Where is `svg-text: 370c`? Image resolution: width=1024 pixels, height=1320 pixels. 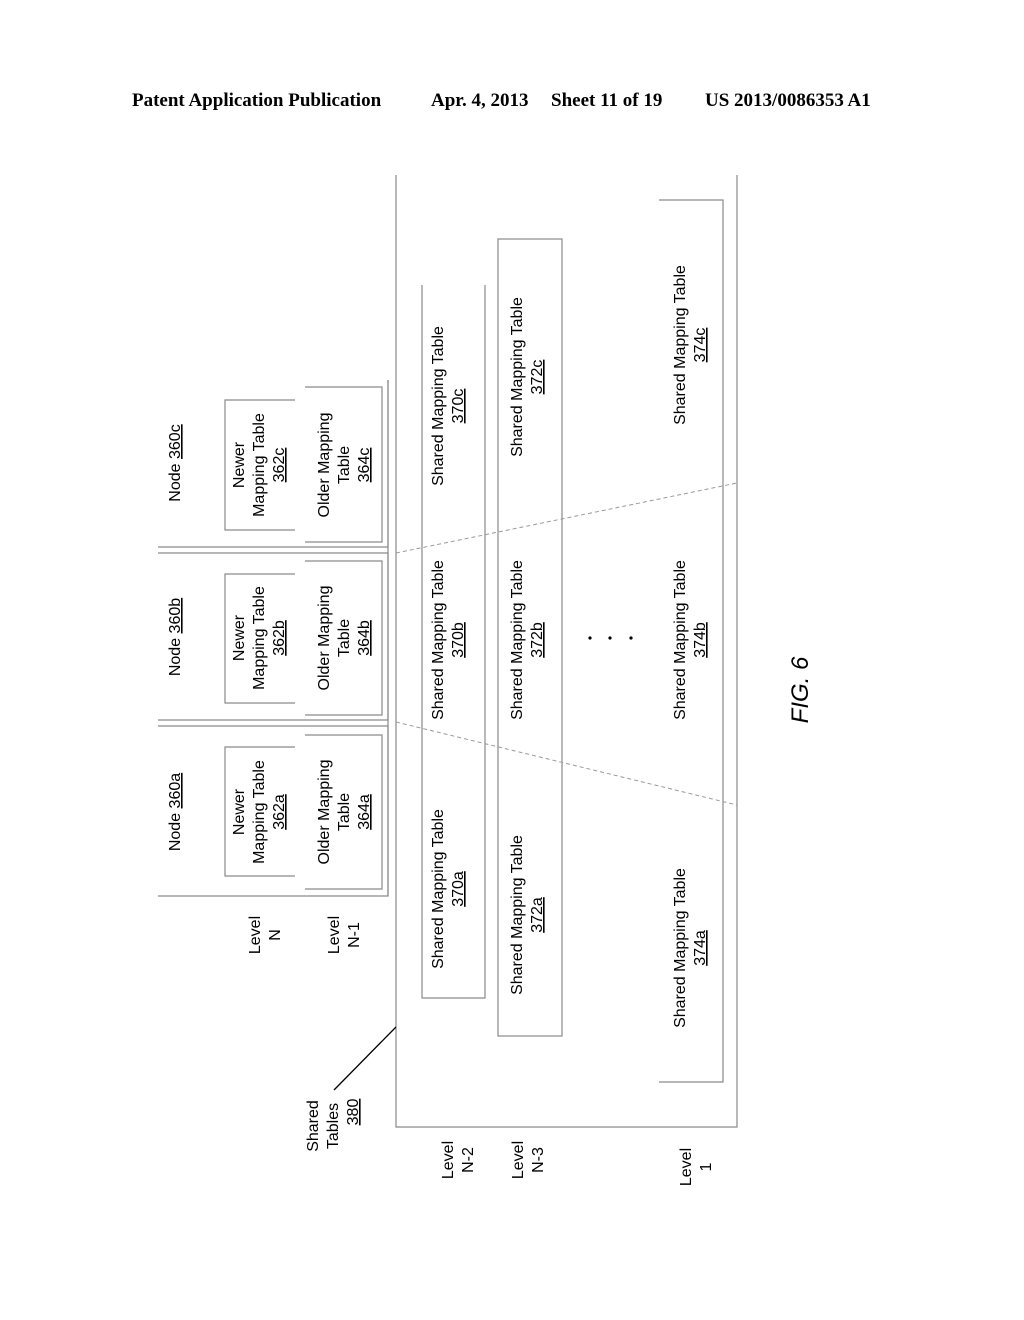 svg-text: 370c is located at coordinates (458, 406).